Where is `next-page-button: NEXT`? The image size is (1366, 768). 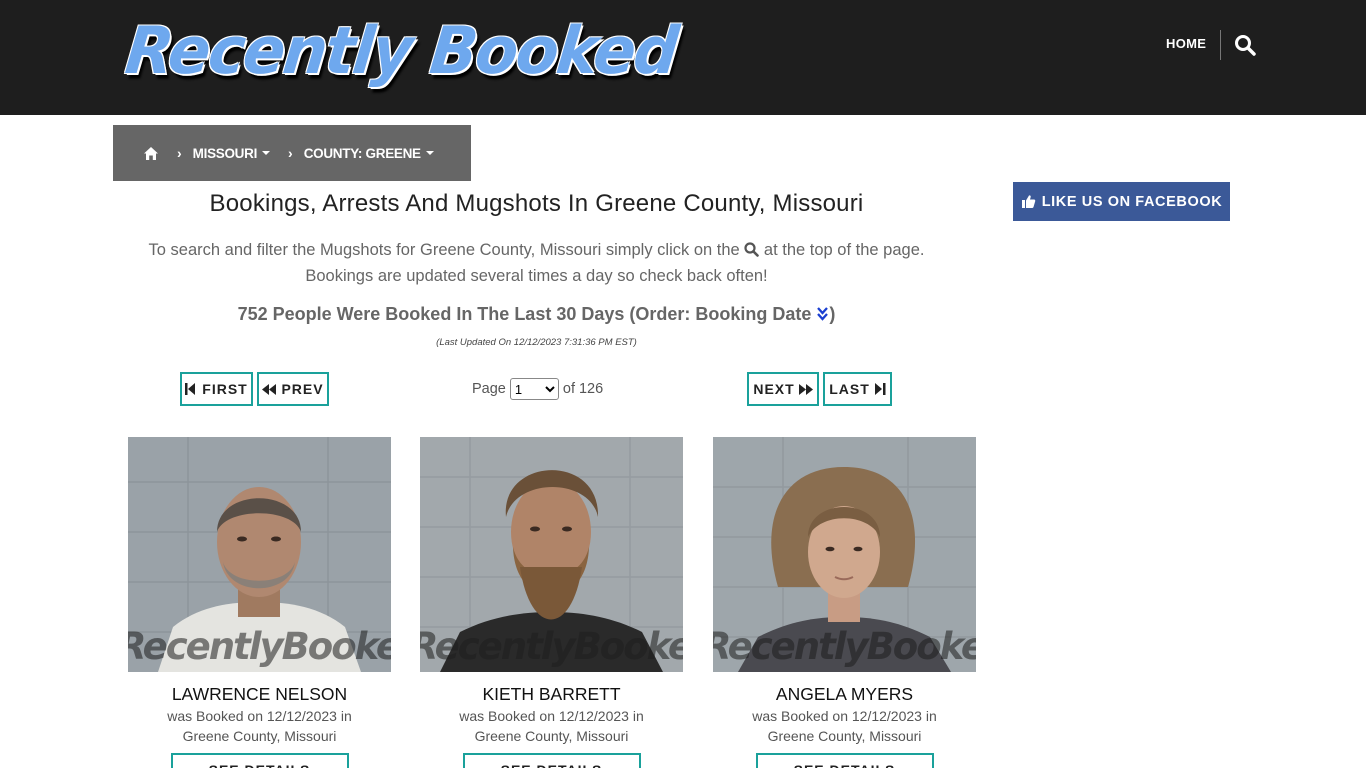
next-page-button: NEXT is located at coordinates (783, 389).